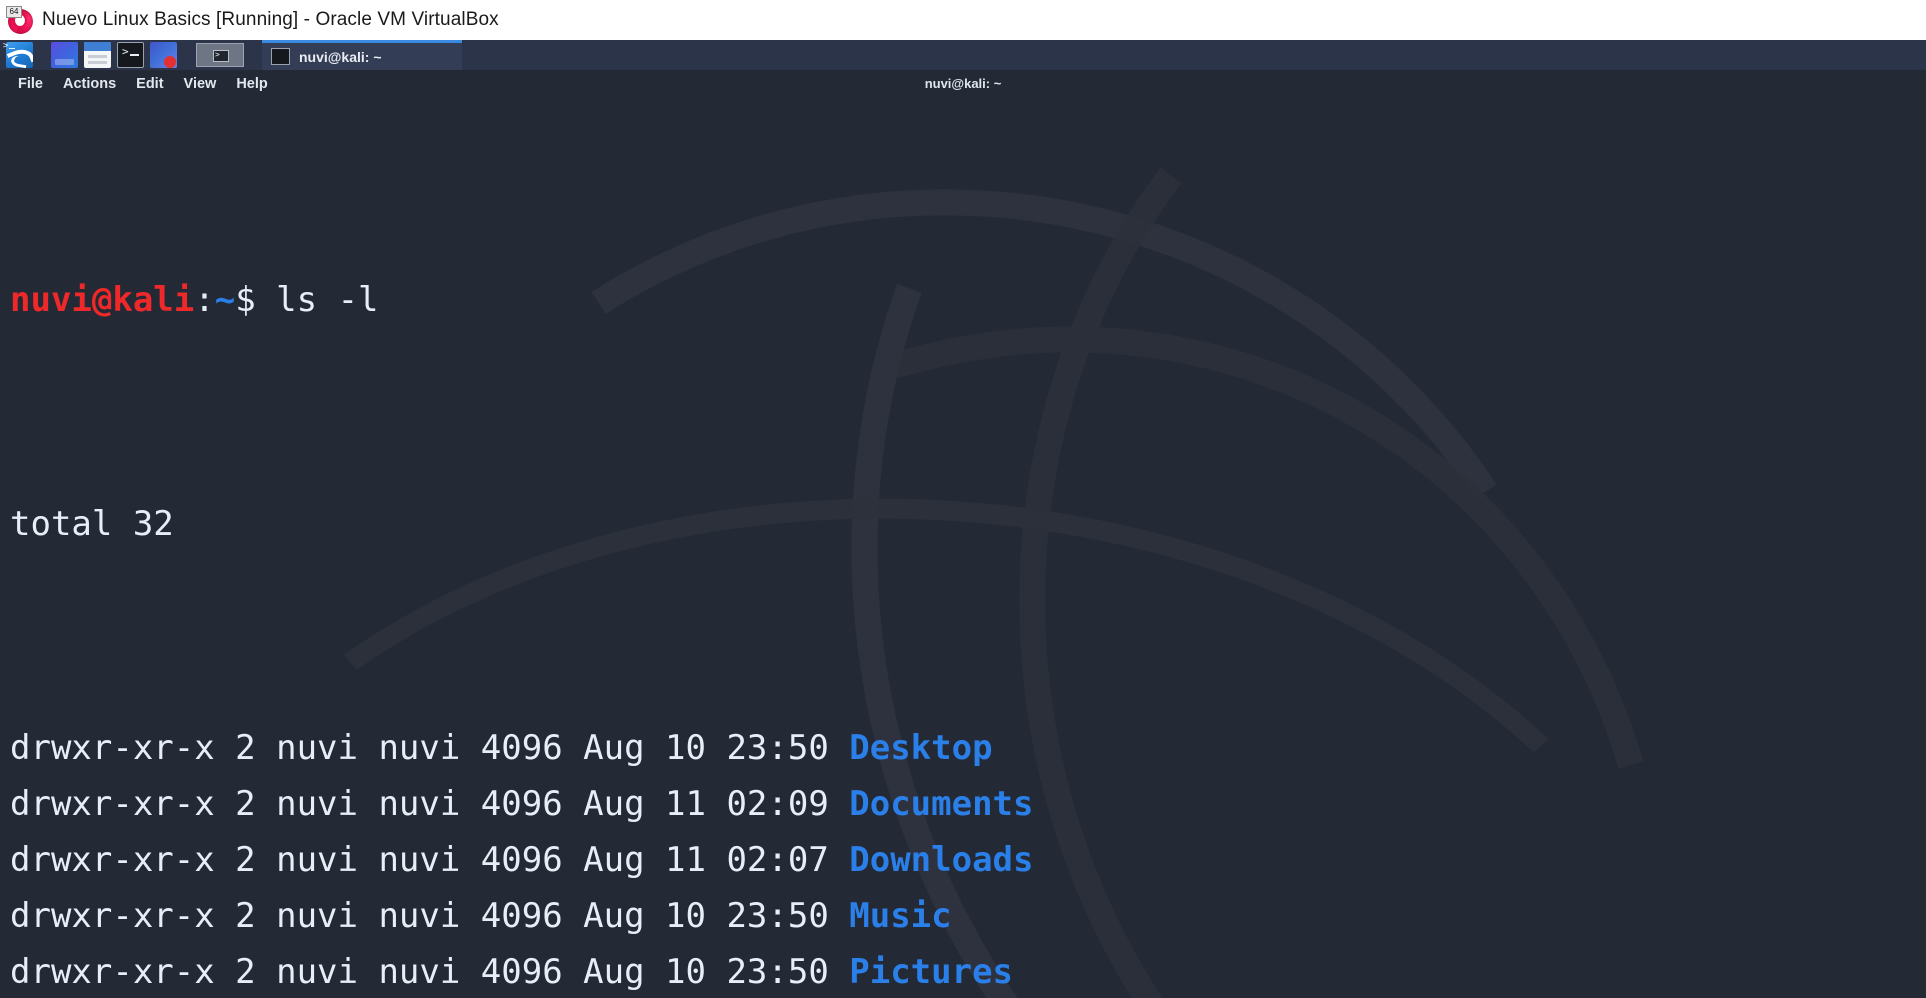 This screenshot has width=1926, height=998. Describe the element at coordinates (340, 56) in the screenshot. I see `task-button-label: nuvi@kali: ~` at that location.